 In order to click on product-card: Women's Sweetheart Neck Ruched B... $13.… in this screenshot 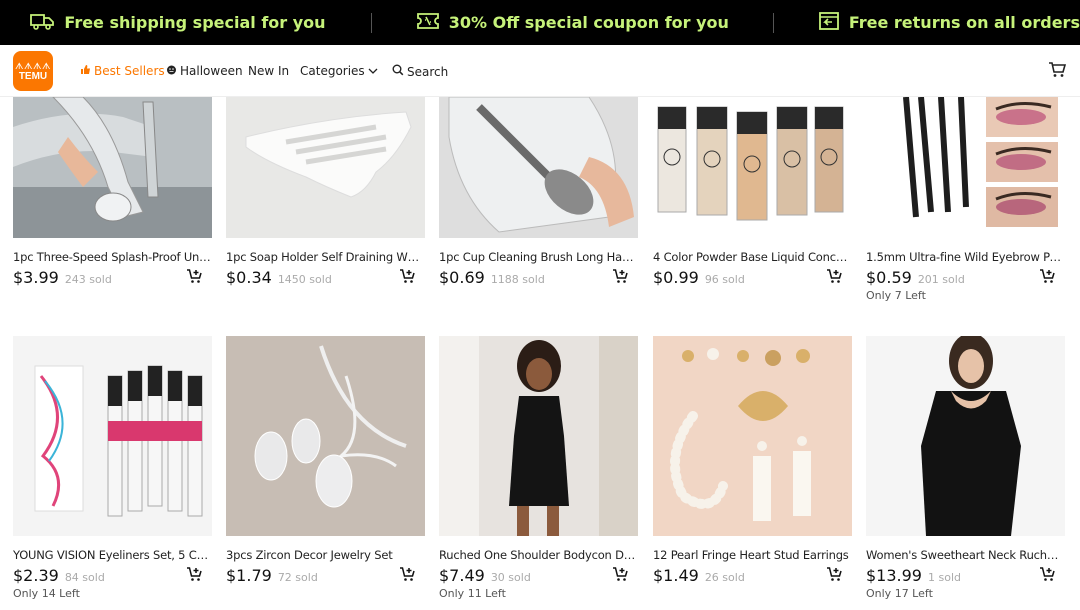, I will do `click(965, 468)`.